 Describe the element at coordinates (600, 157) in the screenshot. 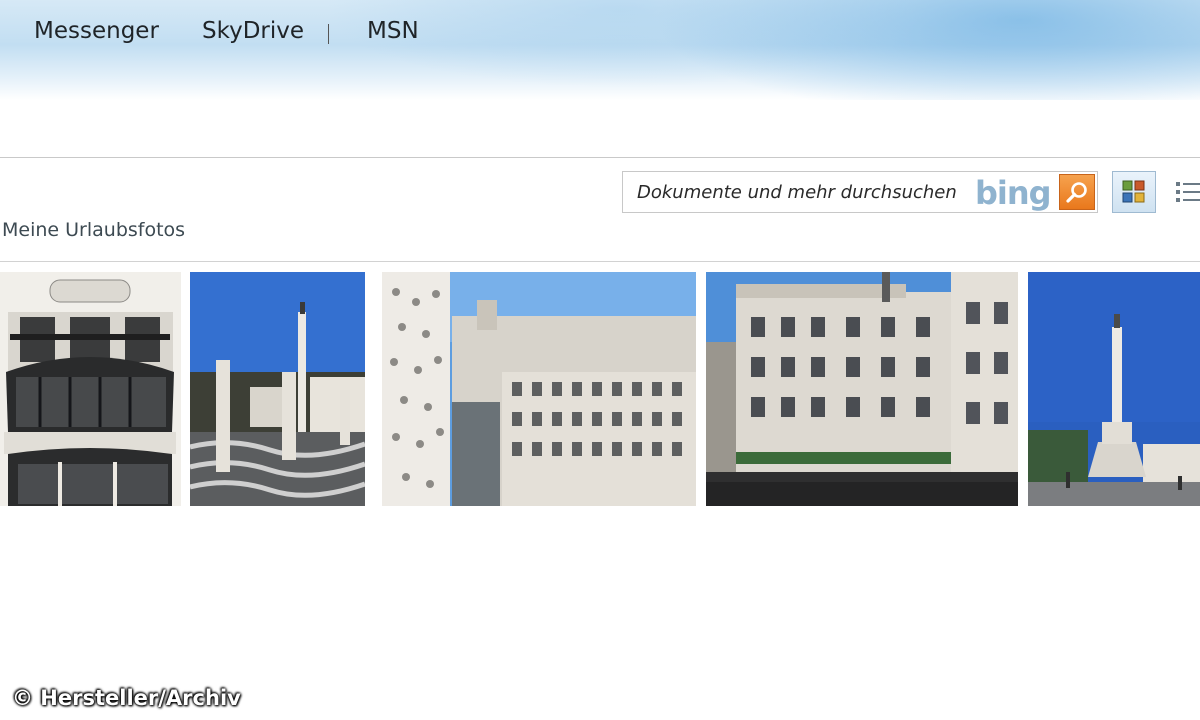

I see `toolbar-divider` at that location.